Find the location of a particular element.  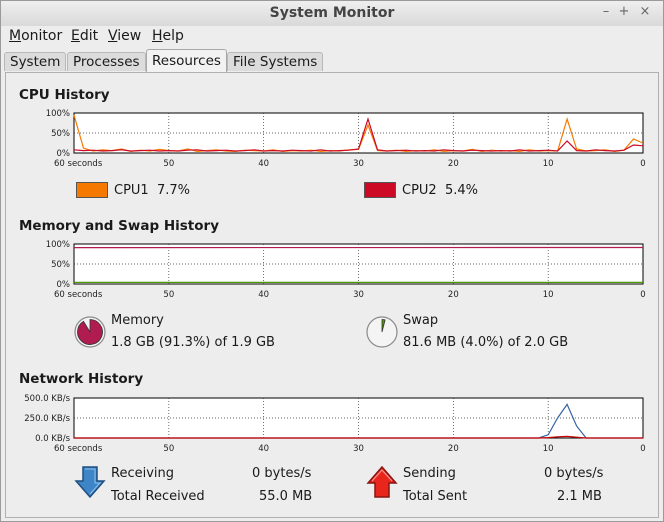

cpu-x-tick-label: 60 seconds is located at coordinates (78, 164).